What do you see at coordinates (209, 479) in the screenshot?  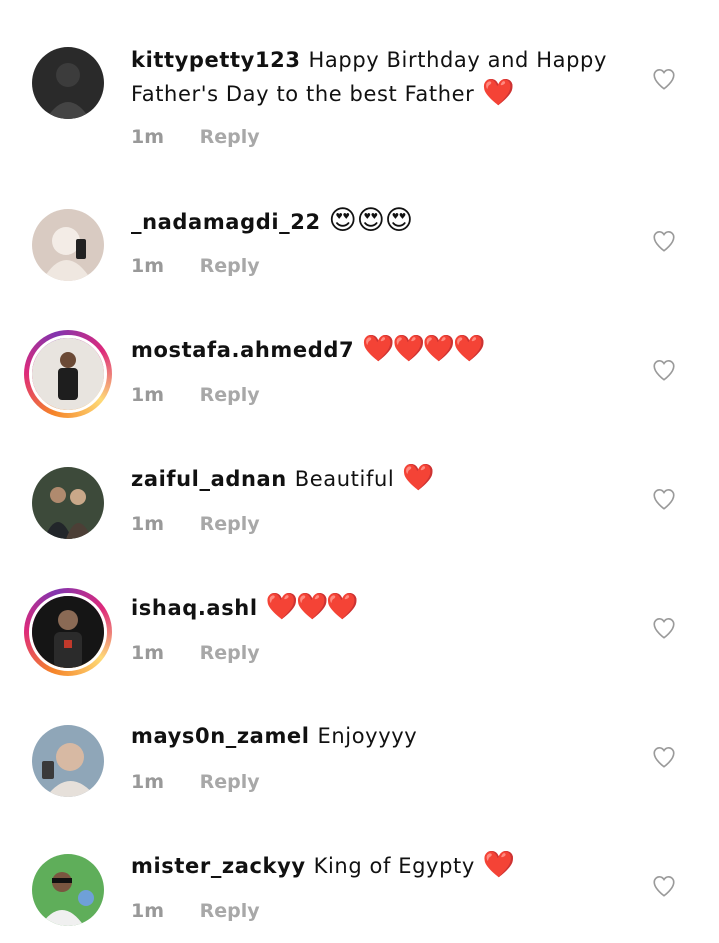 I see `comment-username: zaiful_adnan` at bounding box center [209, 479].